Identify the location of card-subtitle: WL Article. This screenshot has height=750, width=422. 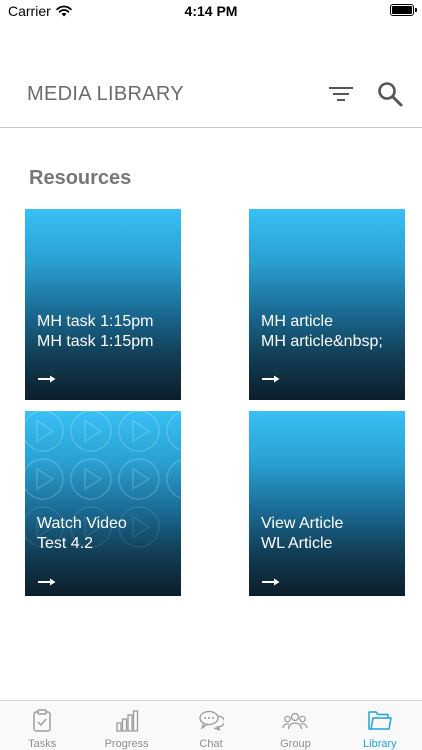
(297, 543).